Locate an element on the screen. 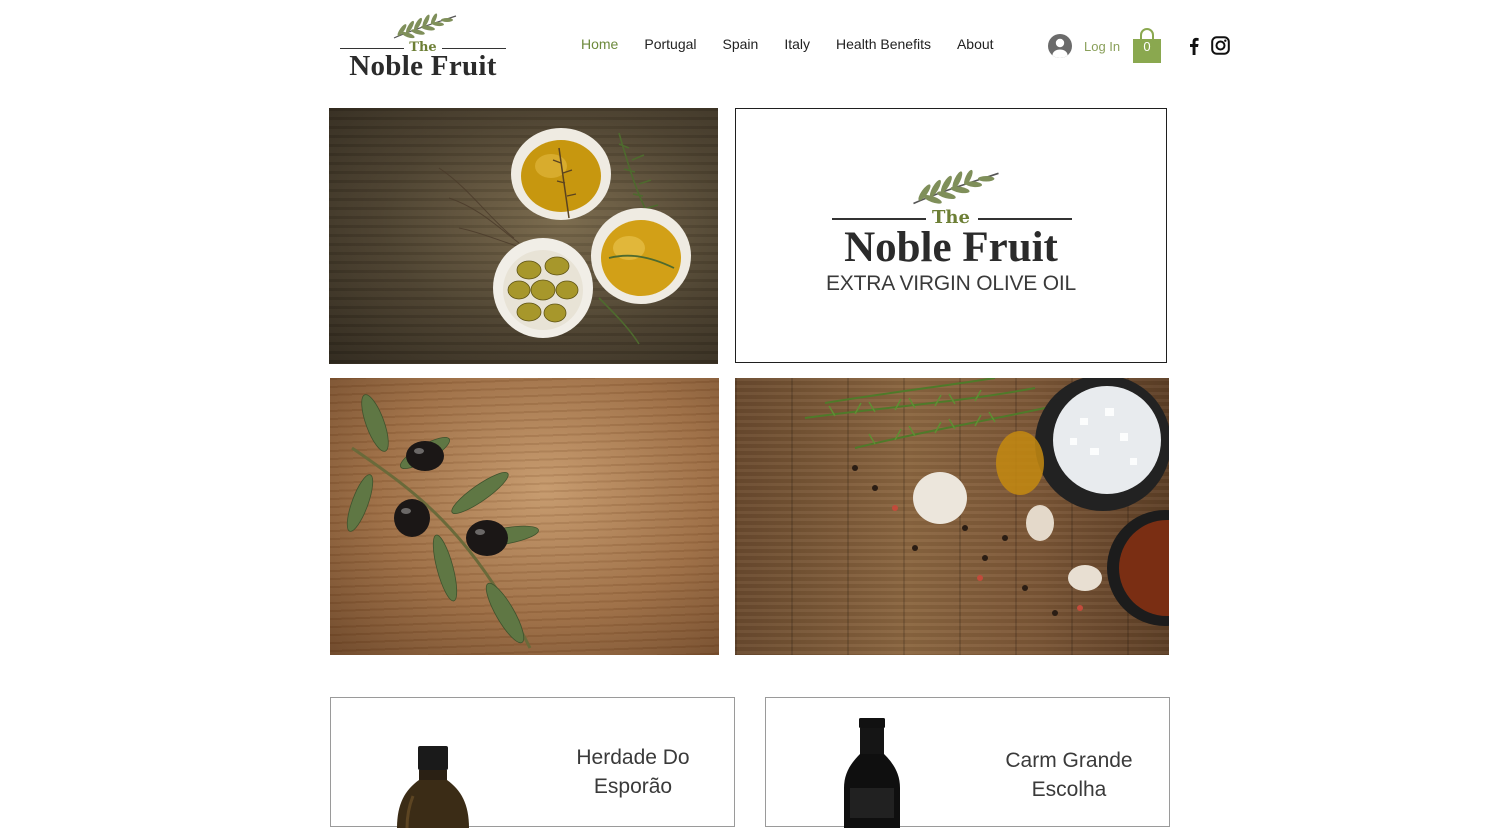  product-title: Carm Grande Escolha is located at coordinates (1069, 775).